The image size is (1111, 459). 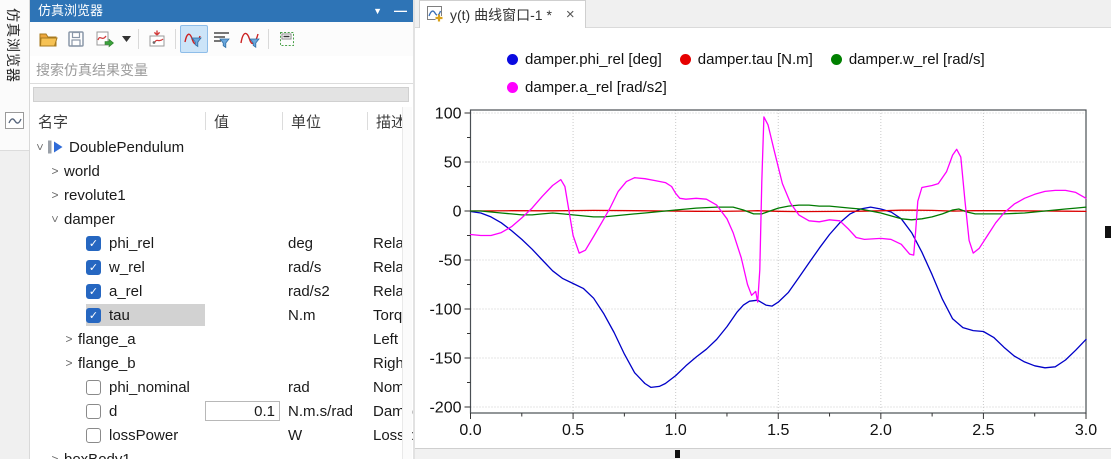 I want to click on panel-minimize-button: —, so click(x=400, y=10).